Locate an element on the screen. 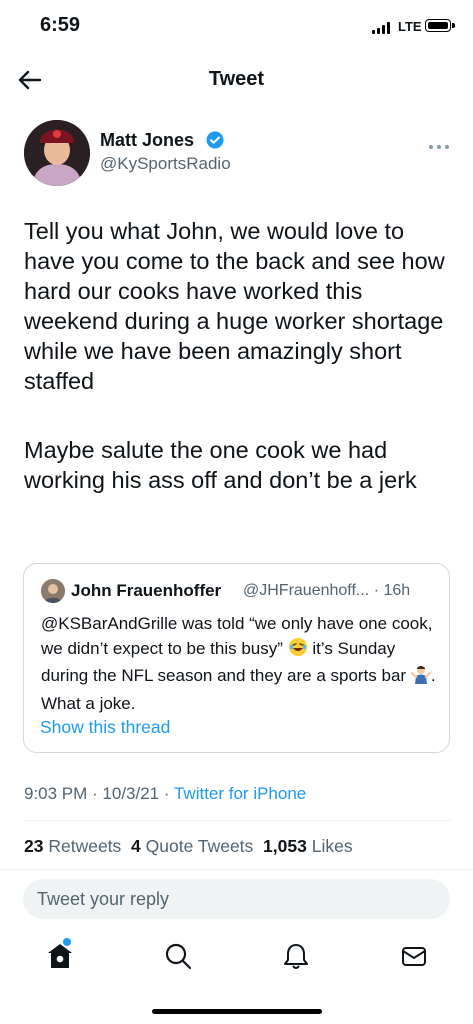 This screenshot has width=473, height=1024. tweet-date: 10/3/21 is located at coordinates (131, 793).